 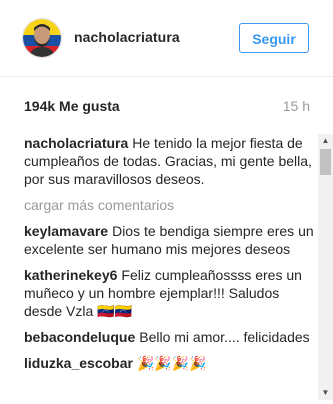 I want to click on post-timestamp: 15 h, so click(x=296, y=106).